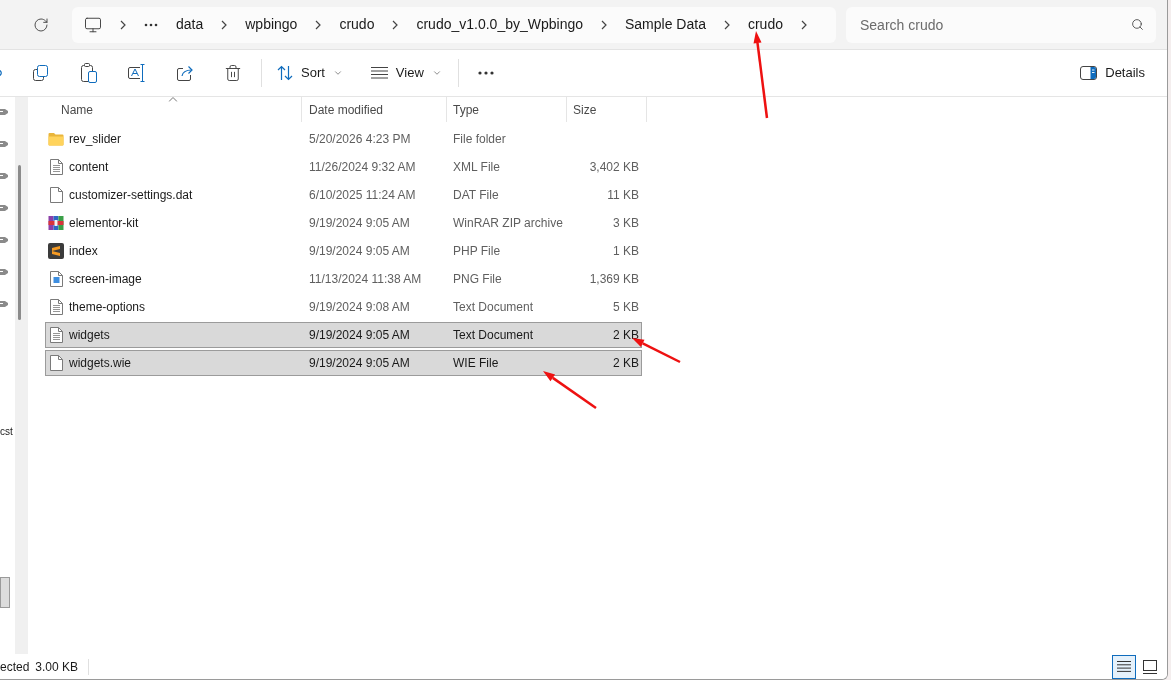  Describe the element at coordinates (626, 251) in the screenshot. I see `file-size: 1 KB` at that location.